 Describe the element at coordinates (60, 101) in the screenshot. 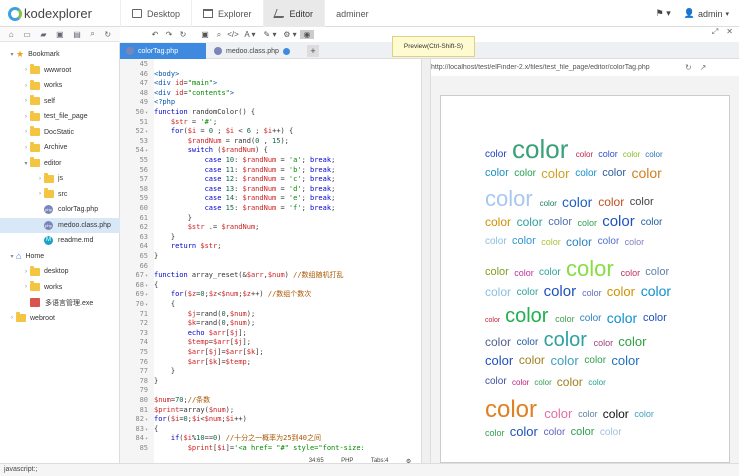

I see `tree-item: › self` at that location.